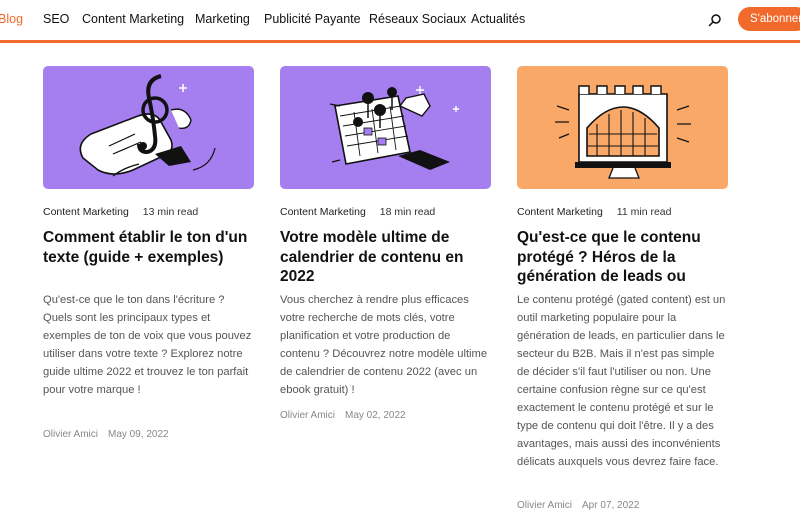  What do you see at coordinates (138, 434) in the screenshot?
I see `article-date: May 09, 2022` at bounding box center [138, 434].